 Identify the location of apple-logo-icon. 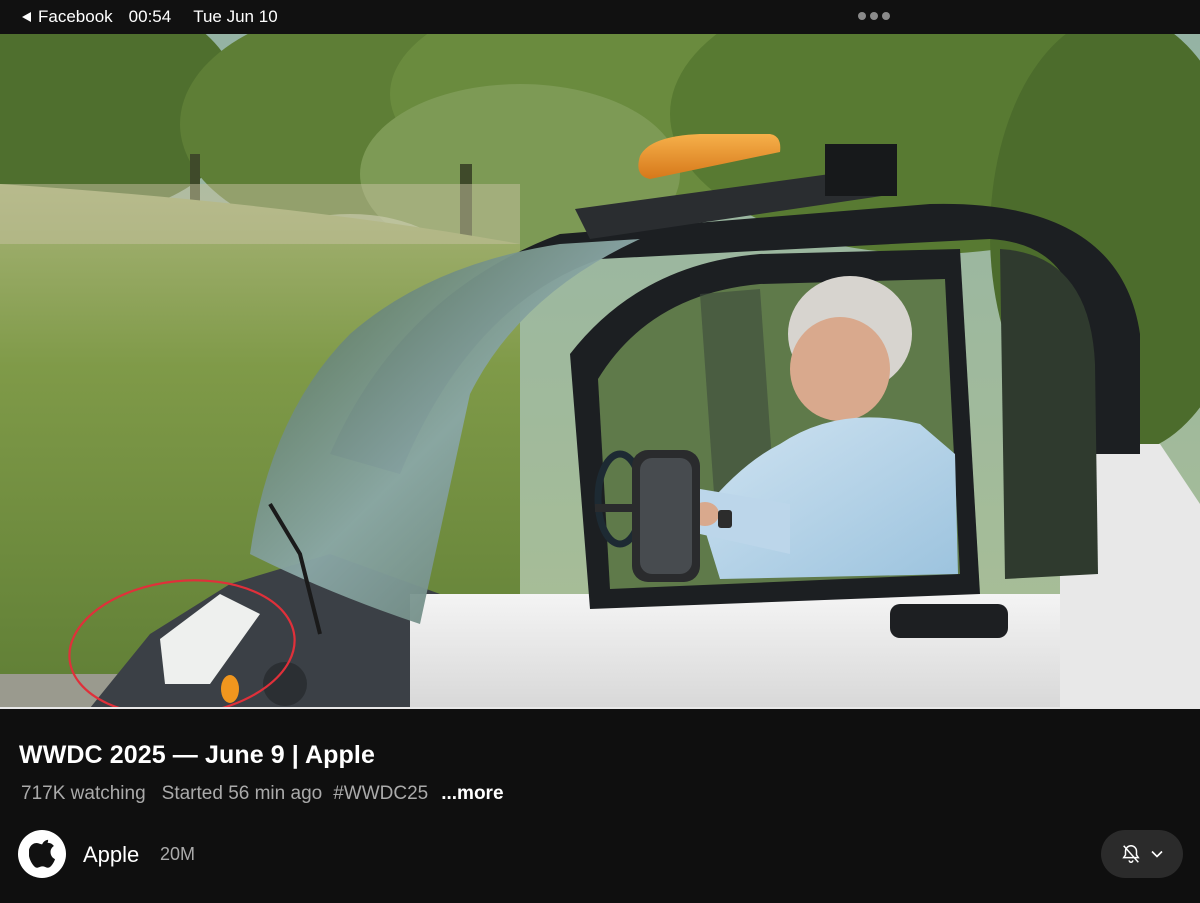
(42, 853).